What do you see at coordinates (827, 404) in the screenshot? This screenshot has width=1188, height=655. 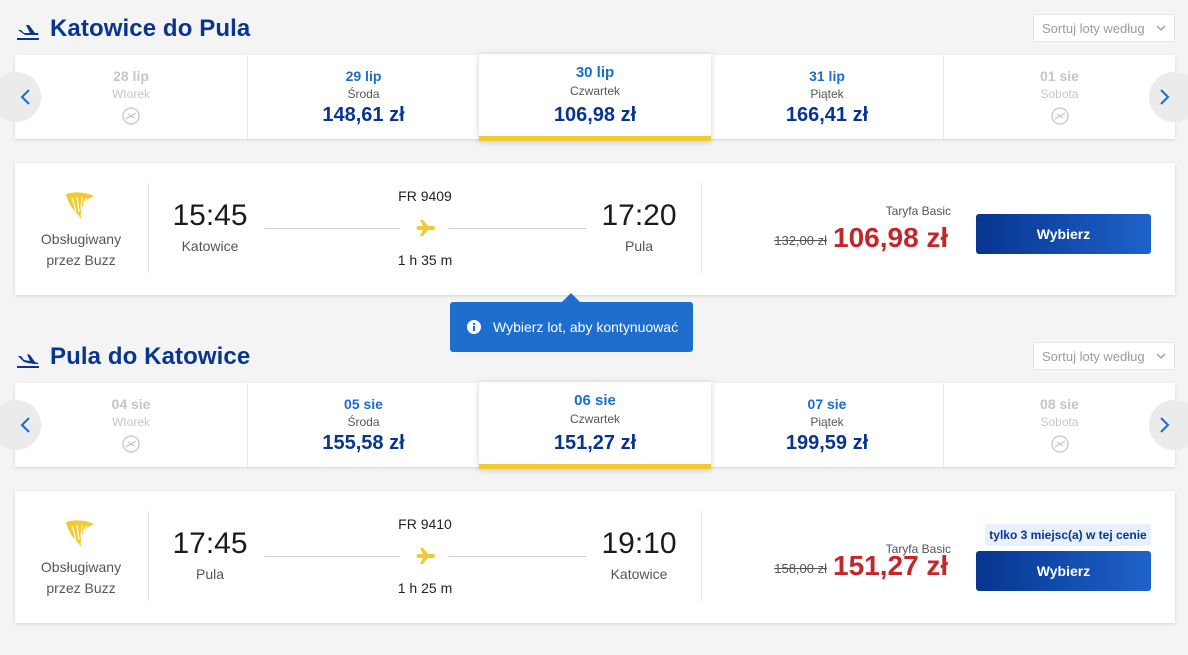 I see `date-label: 07 sie` at bounding box center [827, 404].